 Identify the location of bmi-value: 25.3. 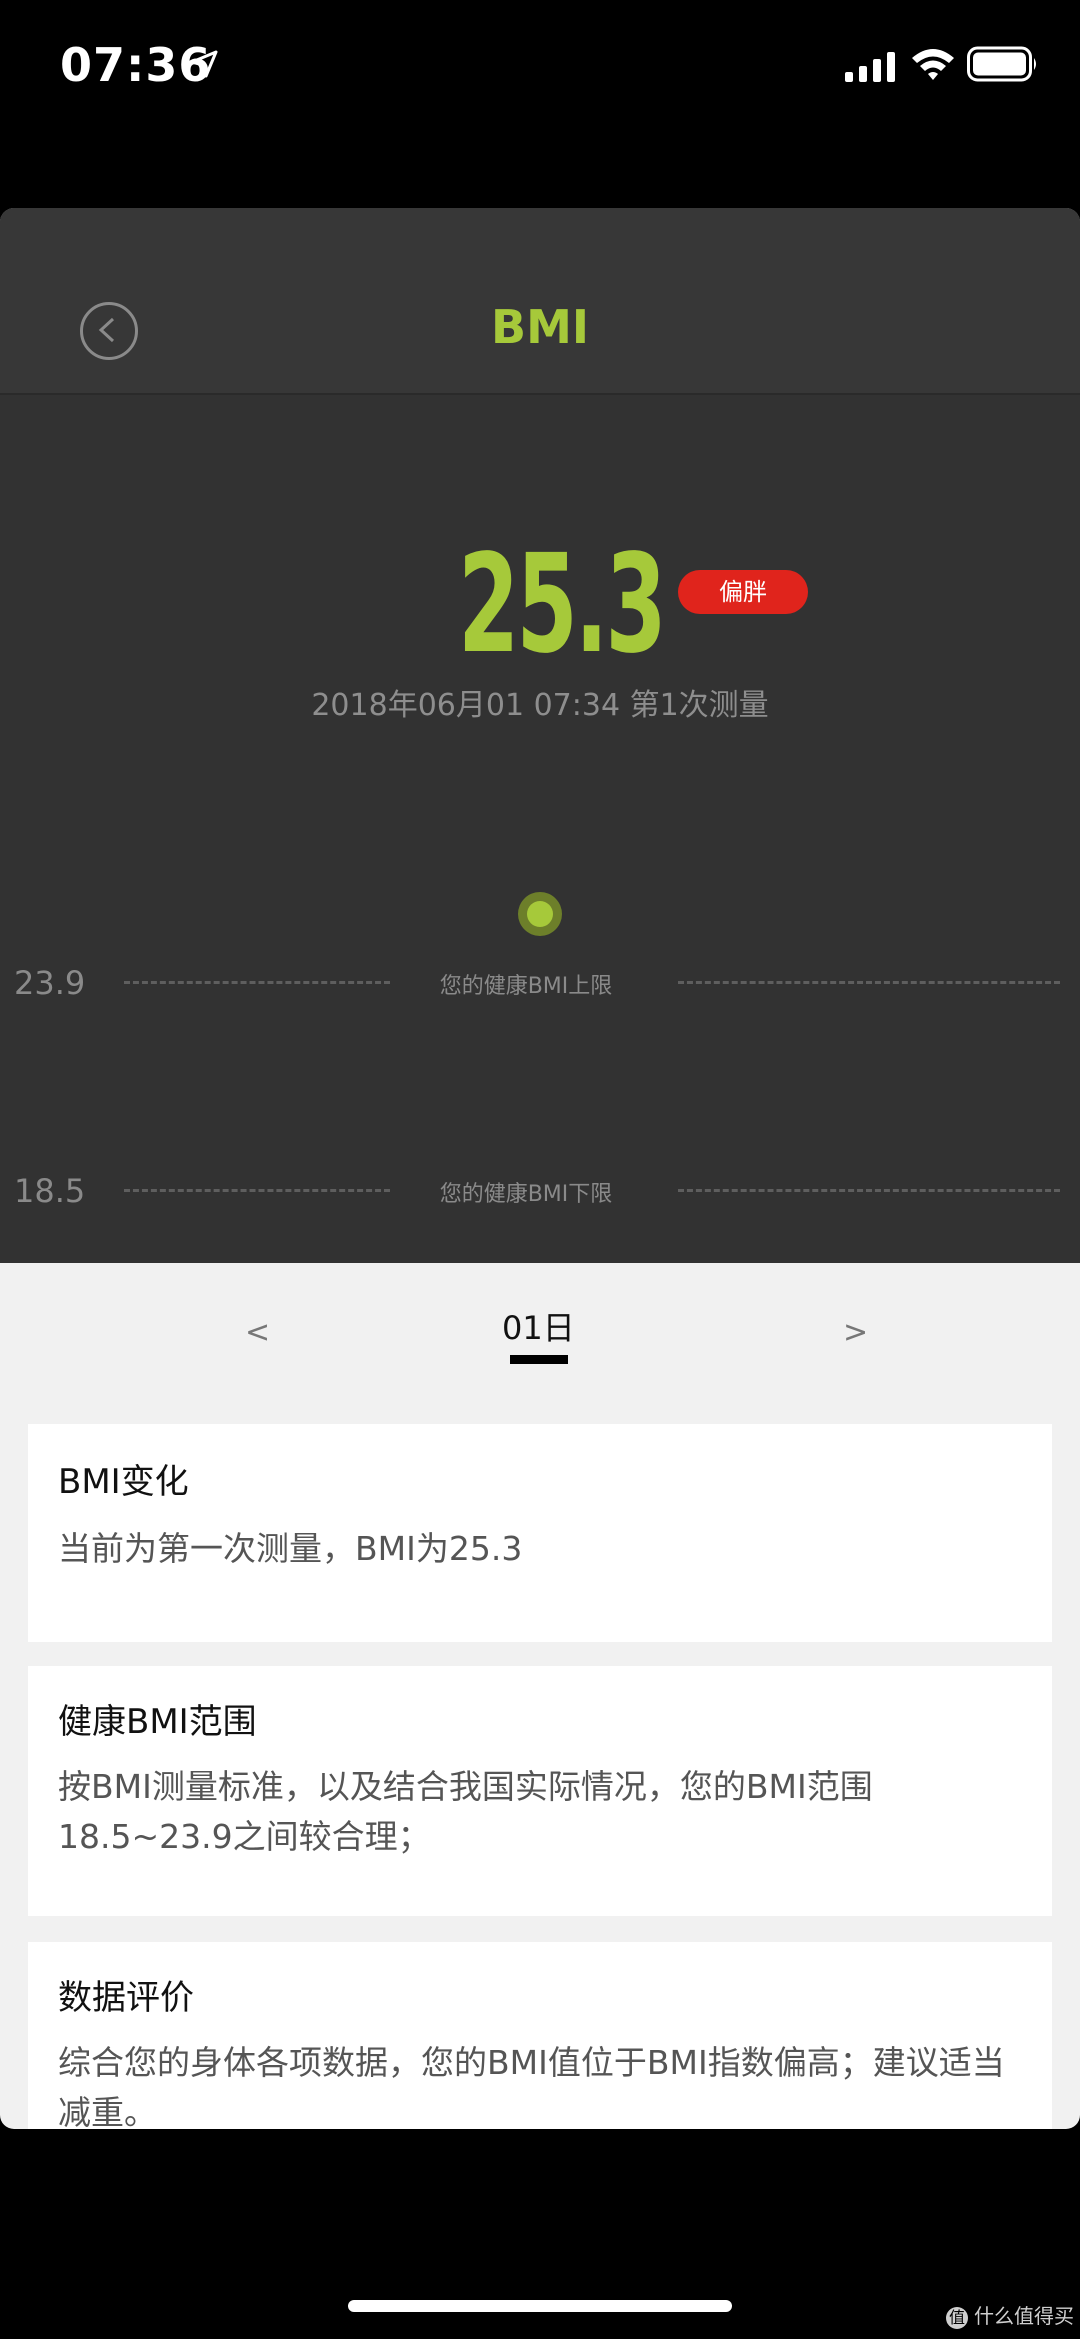
(562, 605).